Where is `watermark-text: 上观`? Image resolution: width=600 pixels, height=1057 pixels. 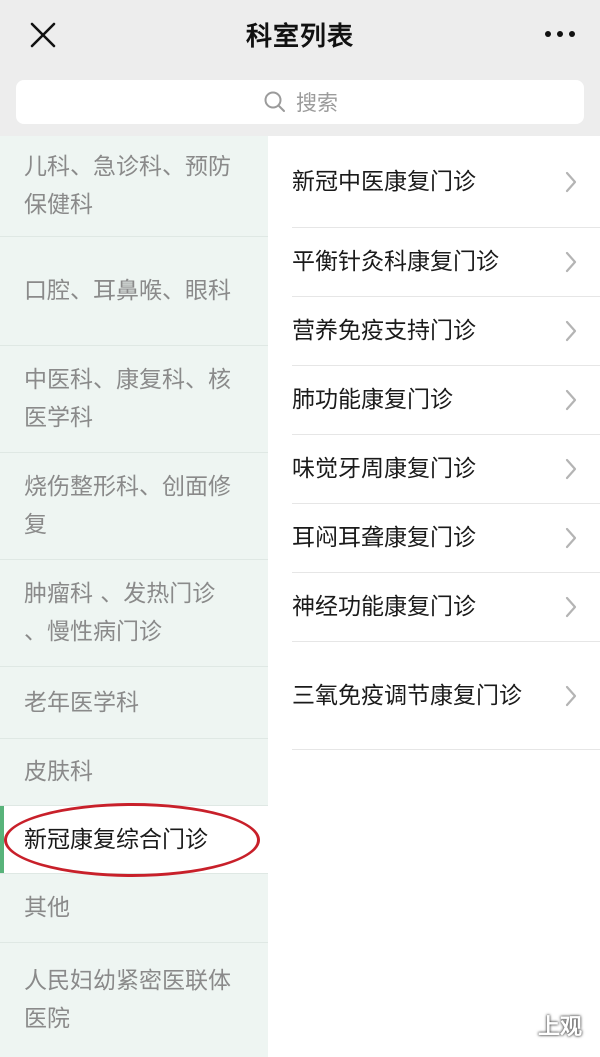
watermark-text: 上观 is located at coordinates (559, 1027).